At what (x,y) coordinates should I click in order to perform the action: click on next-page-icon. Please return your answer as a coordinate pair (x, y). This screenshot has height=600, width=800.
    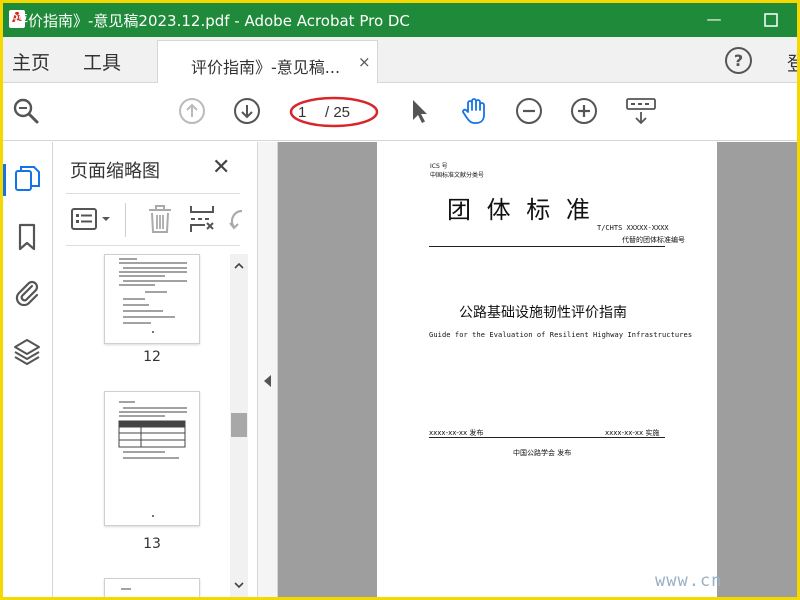
    Looking at the image, I should click on (247, 111).